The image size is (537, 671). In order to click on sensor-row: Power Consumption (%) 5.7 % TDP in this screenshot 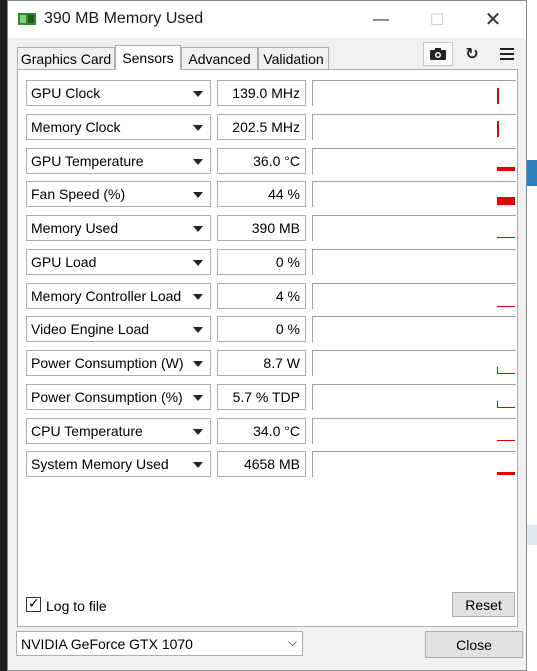, I will do `click(271, 397)`.